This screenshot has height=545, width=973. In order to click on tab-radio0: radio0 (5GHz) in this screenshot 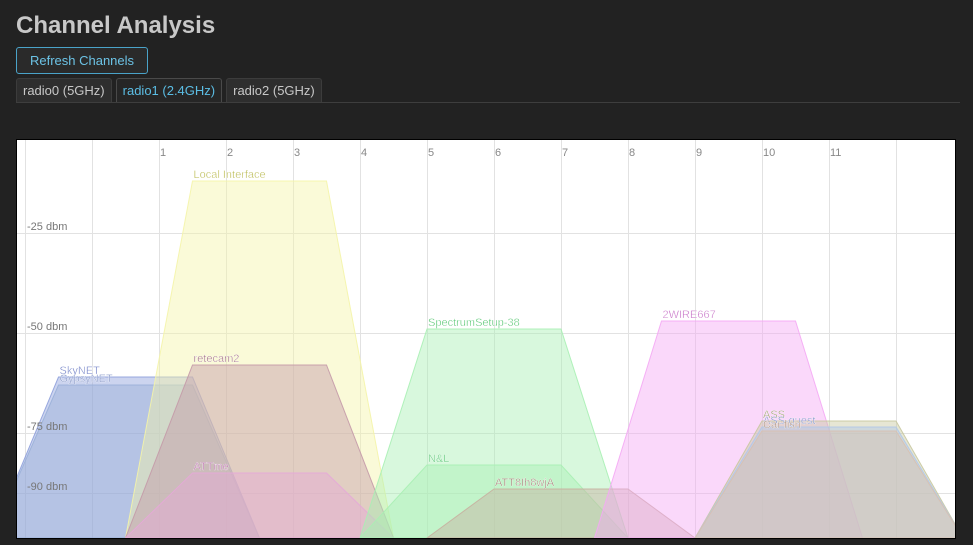, I will do `click(64, 90)`.